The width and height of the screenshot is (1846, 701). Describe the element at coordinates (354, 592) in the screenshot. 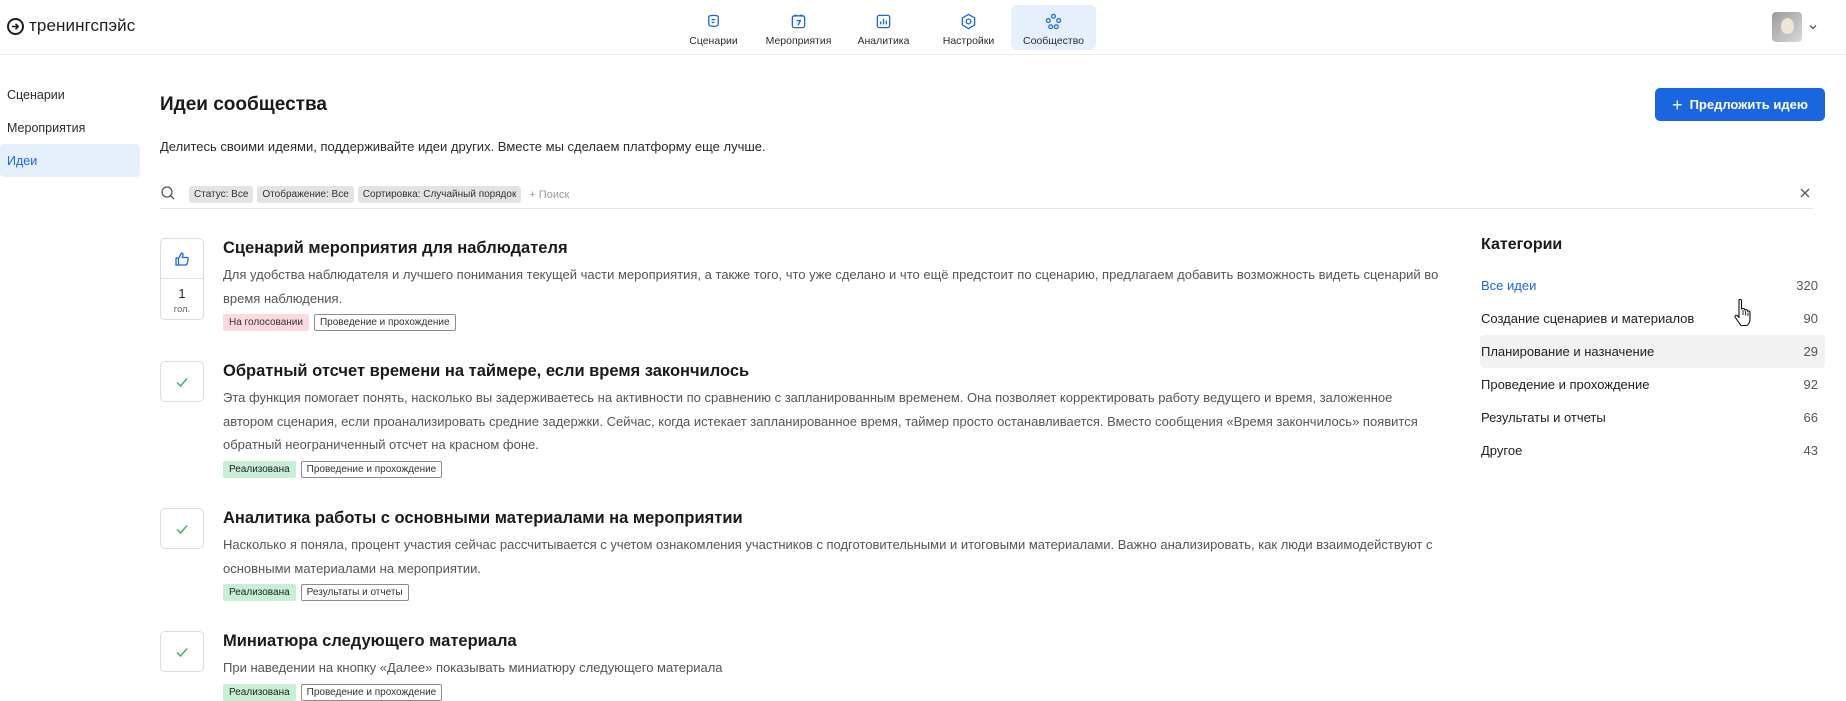

I see `category-tag: Результаты и отчеты` at that location.